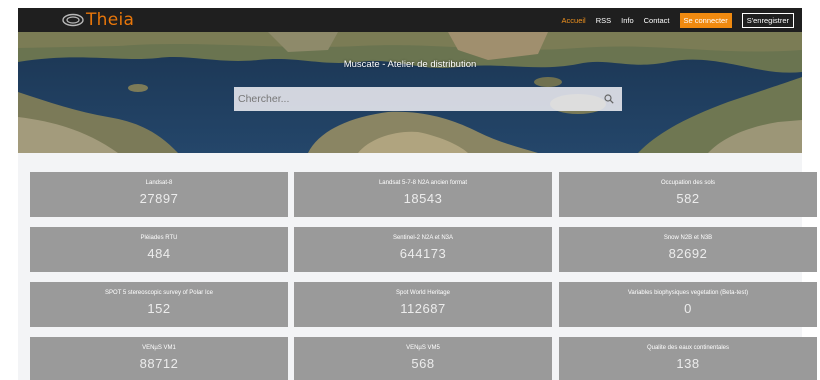  What do you see at coordinates (423, 348) in the screenshot?
I see `collection-label: VENµS VM5` at bounding box center [423, 348].